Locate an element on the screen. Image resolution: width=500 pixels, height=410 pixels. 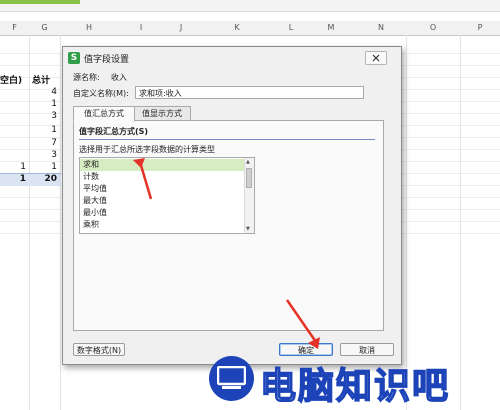
list-item-sum: 求和 is located at coordinates (163, 165).